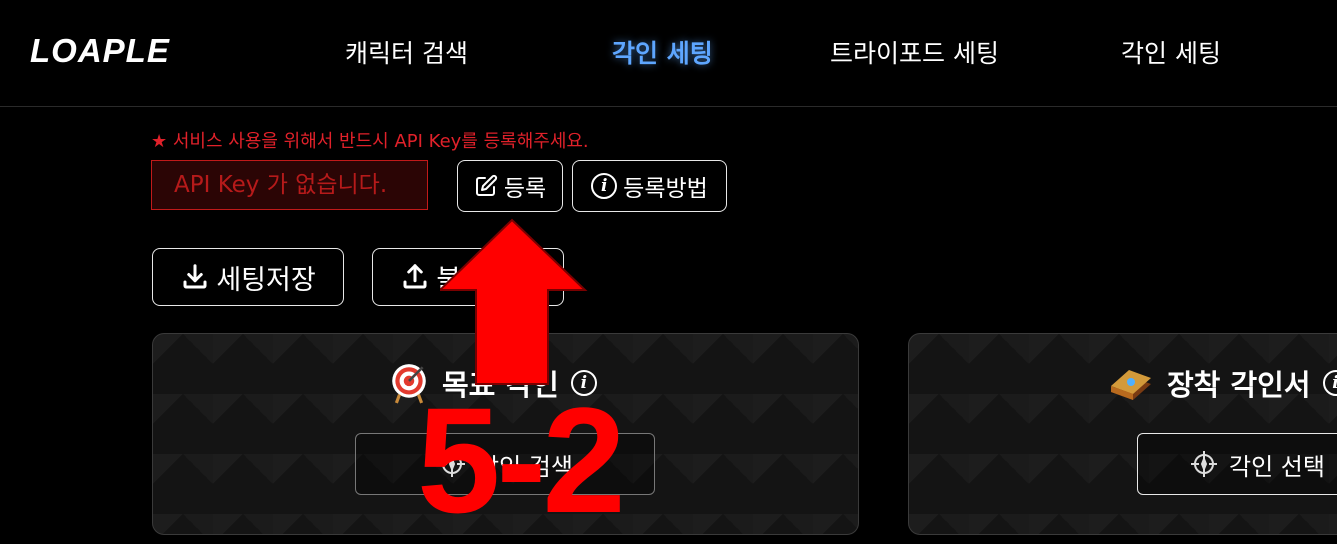 The image size is (1337, 544). What do you see at coordinates (370, 140) in the screenshot?
I see `api-key-warning: ★ 서비스 사용을 위해서 반드시 API Key를 등록해주세요.` at bounding box center [370, 140].